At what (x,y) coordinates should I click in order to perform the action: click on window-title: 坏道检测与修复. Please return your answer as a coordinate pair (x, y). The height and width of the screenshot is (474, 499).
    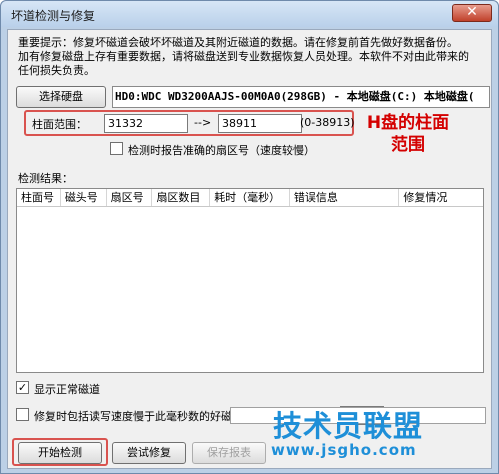
    Looking at the image, I should click on (53, 16).